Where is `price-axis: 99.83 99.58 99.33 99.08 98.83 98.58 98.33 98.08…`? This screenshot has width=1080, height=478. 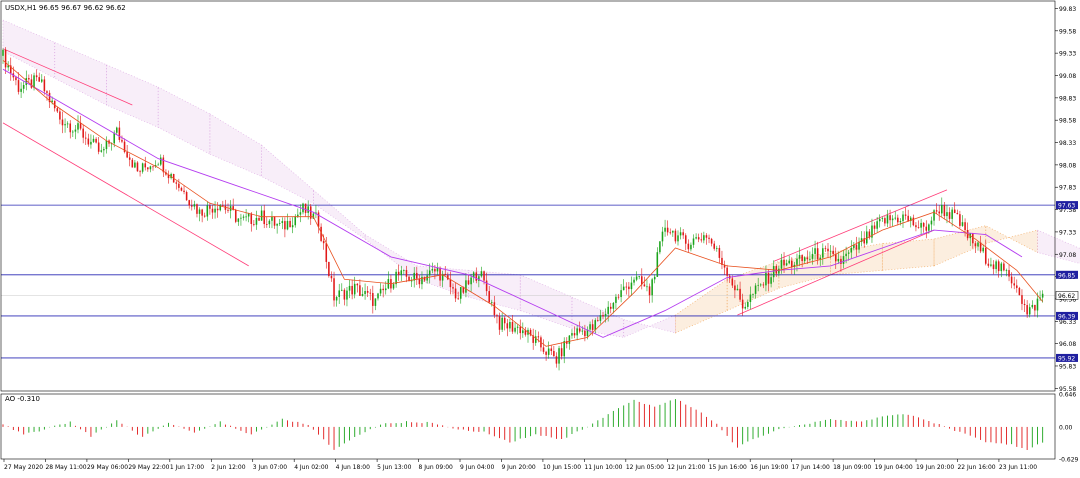 price-axis: 99.83 99.58 99.33 99.08 98.83 98.58 98.33 98.08… is located at coordinates (1067, 235).